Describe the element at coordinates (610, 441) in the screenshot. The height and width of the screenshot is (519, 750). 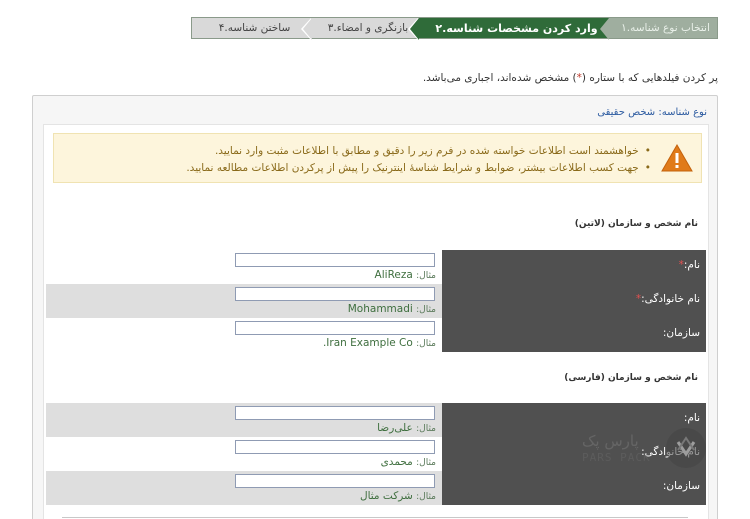
I see `watermark-text-fa: پارس پک` at that location.